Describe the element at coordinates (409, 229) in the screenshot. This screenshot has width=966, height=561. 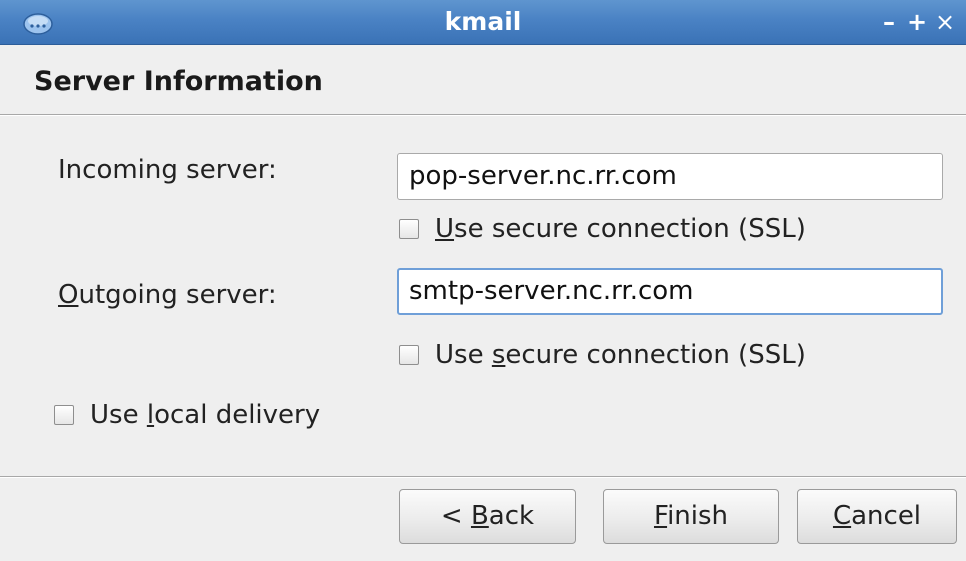
I see `incoming-ssl-checkbox` at that location.